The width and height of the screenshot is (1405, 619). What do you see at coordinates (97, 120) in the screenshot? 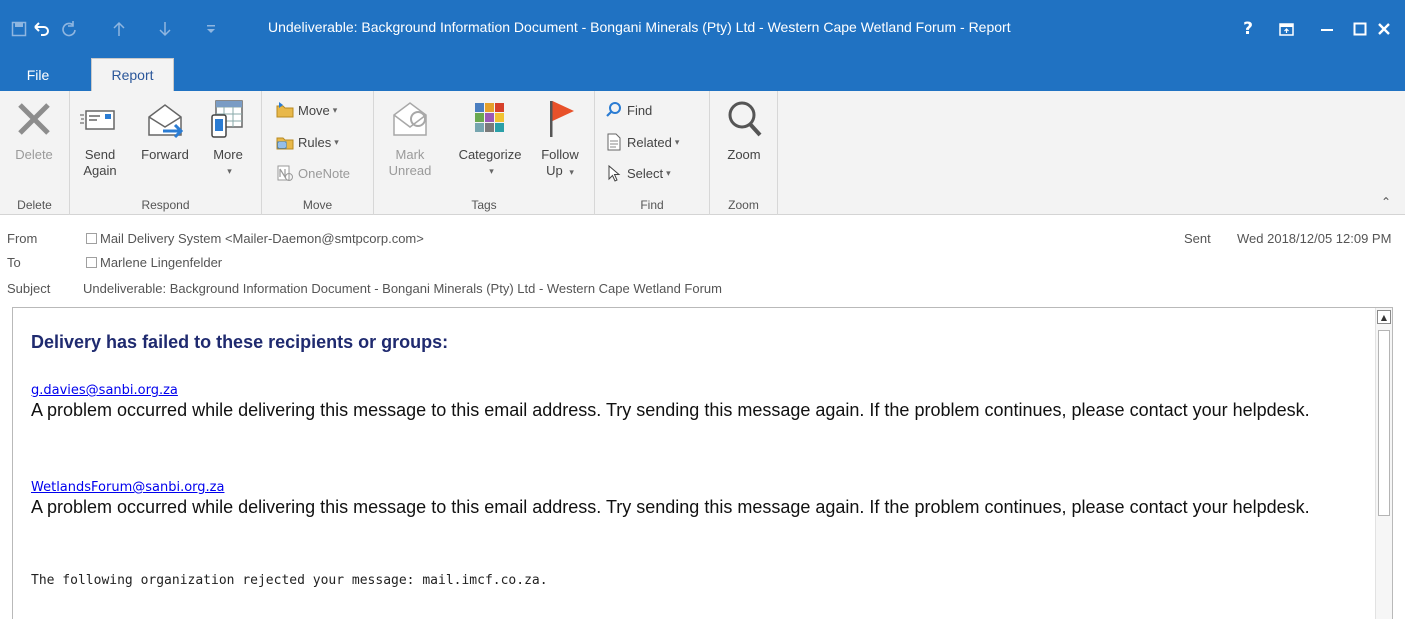
I see `send-again-icon` at bounding box center [97, 120].